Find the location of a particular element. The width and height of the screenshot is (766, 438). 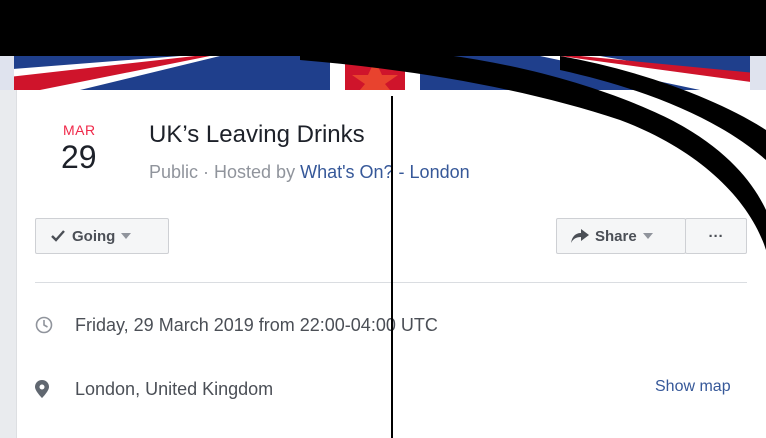

more-options-button: ··· is located at coordinates (716, 236).